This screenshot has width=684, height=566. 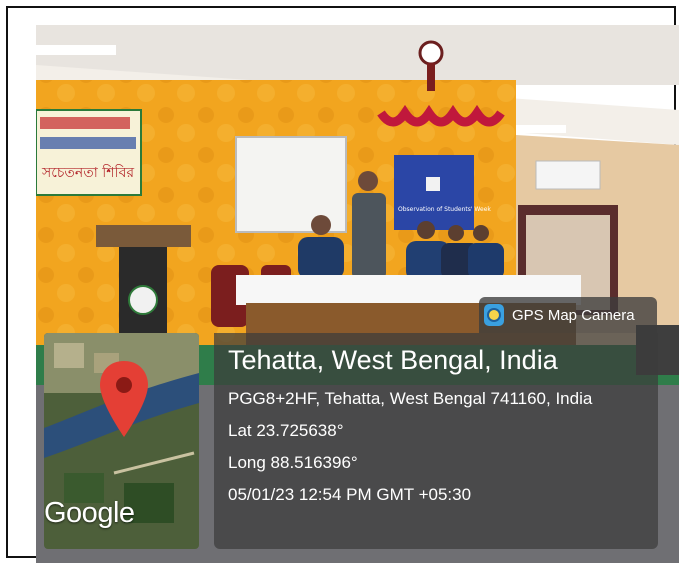 What do you see at coordinates (121, 441) in the screenshot?
I see `mini-map: Google` at bounding box center [121, 441].